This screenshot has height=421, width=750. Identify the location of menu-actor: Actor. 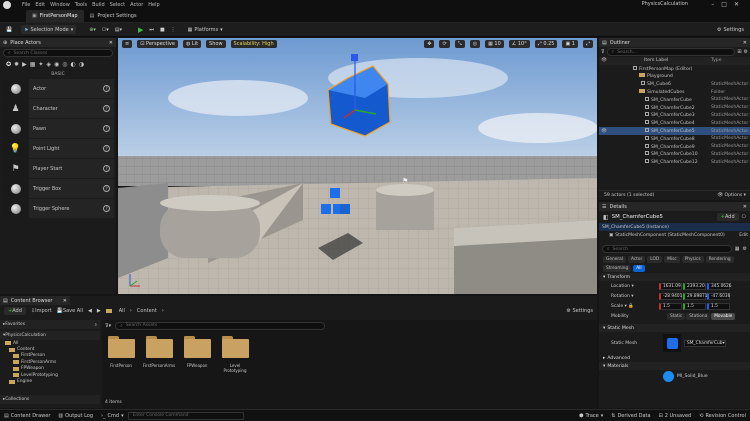
(136, 5).